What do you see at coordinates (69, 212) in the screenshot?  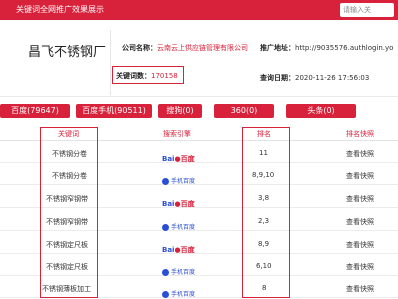 I see `keyword-column-highlight` at bounding box center [69, 212].